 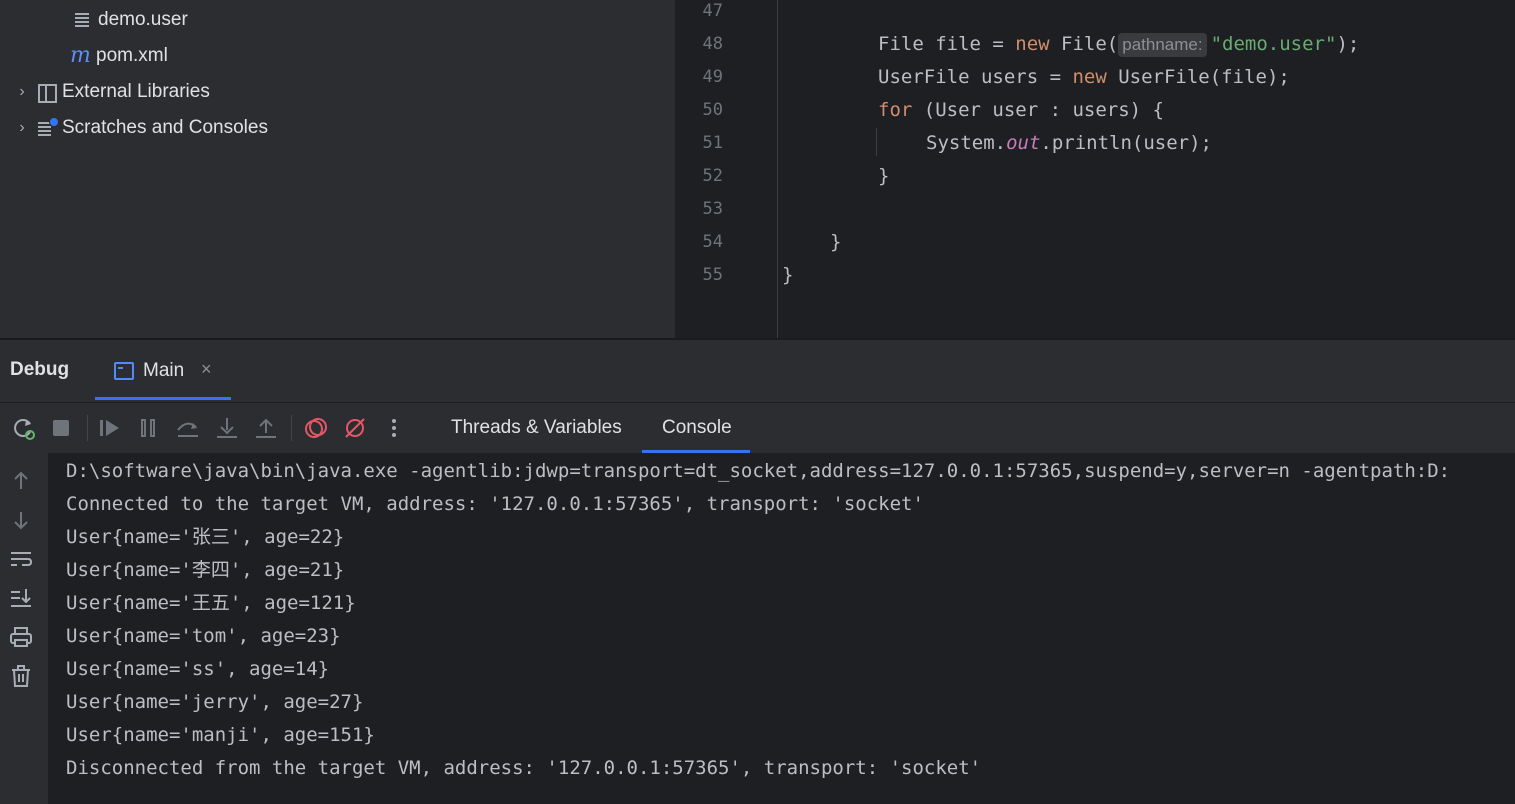 What do you see at coordinates (895, 110) in the screenshot?
I see `code-keyword: for` at bounding box center [895, 110].